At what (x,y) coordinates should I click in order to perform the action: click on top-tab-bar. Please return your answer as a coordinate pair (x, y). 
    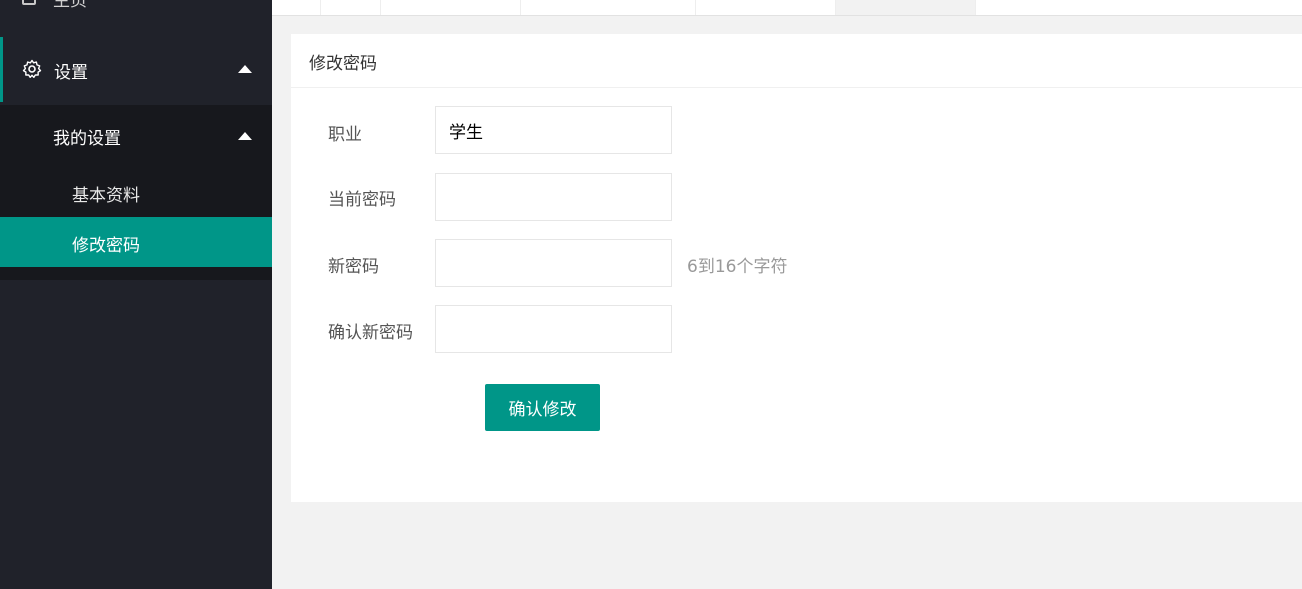
    Looking at the image, I should click on (787, 8).